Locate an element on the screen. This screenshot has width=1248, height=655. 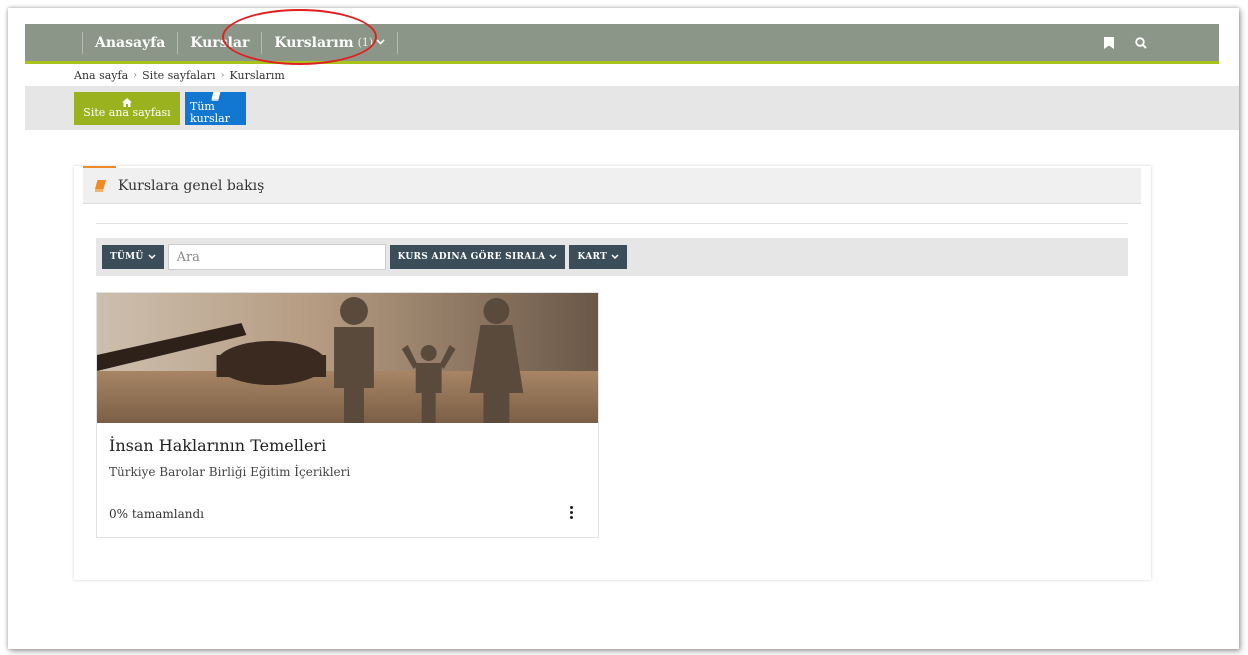
nav-separator is located at coordinates (398, 42).